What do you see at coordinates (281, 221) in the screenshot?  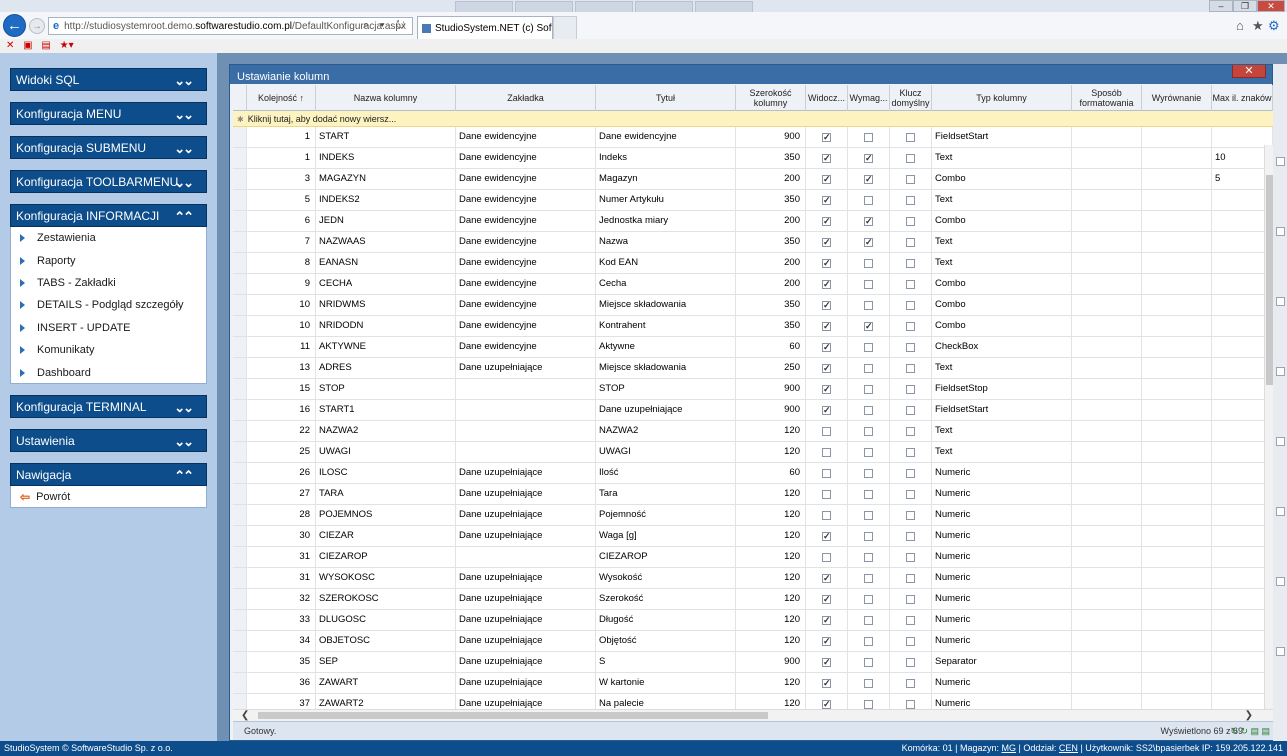 I see `cell-kolejnosc: 6` at bounding box center [281, 221].